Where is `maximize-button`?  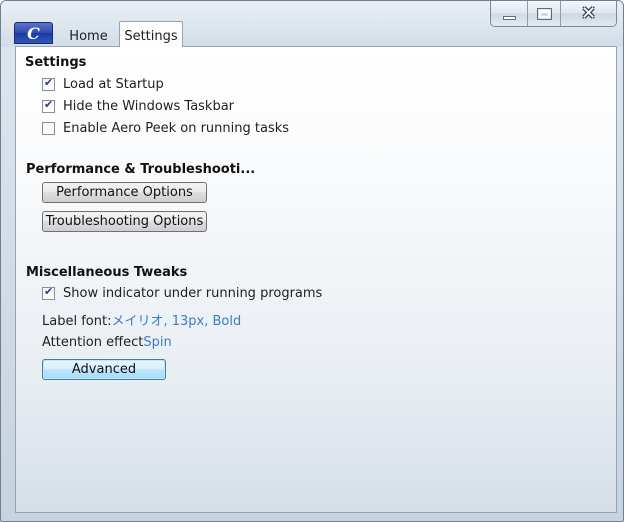 maximize-button is located at coordinates (543, 13).